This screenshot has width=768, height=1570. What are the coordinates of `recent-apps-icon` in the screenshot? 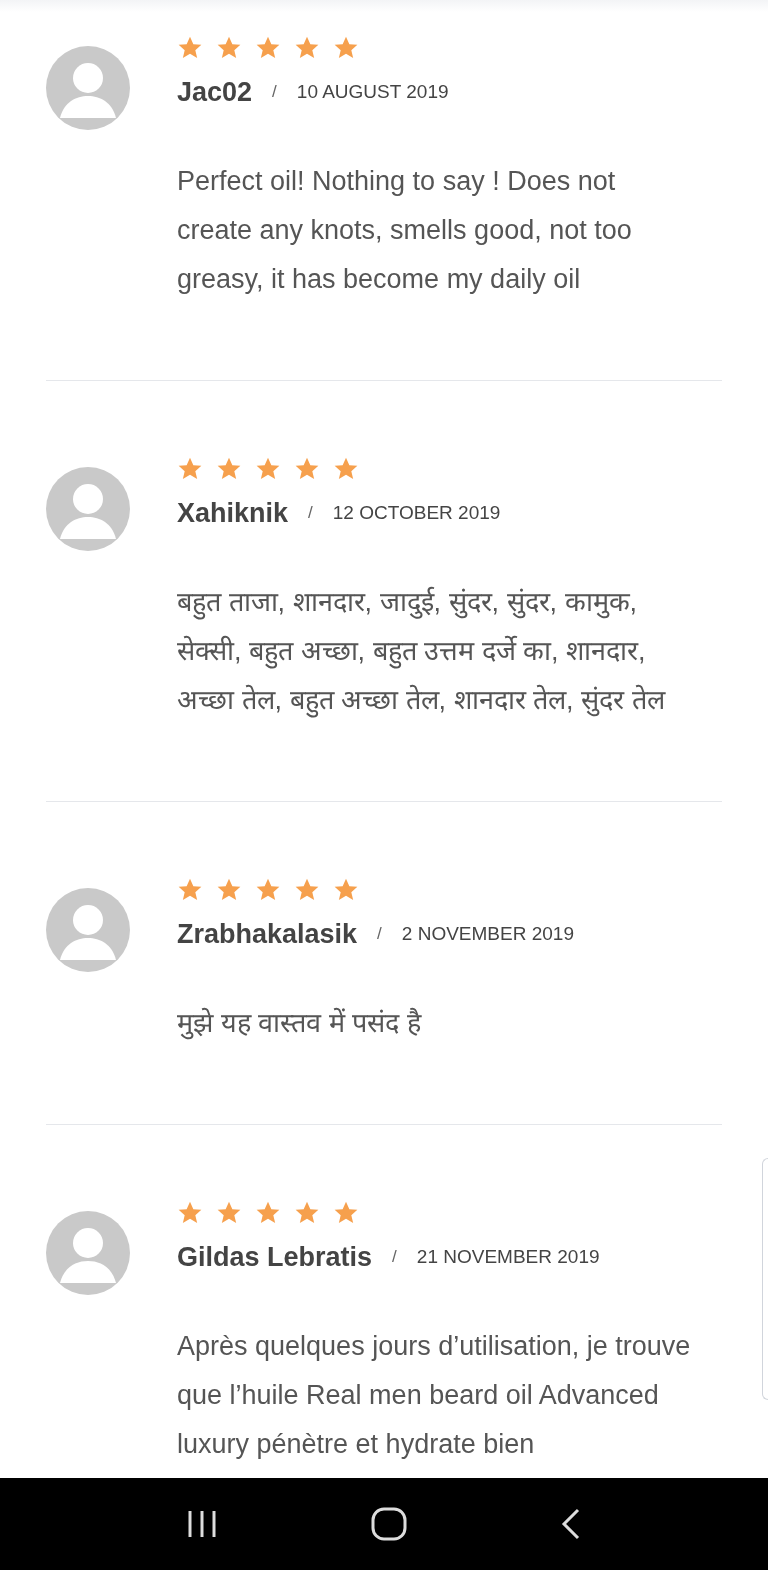 It's located at (202, 1524).